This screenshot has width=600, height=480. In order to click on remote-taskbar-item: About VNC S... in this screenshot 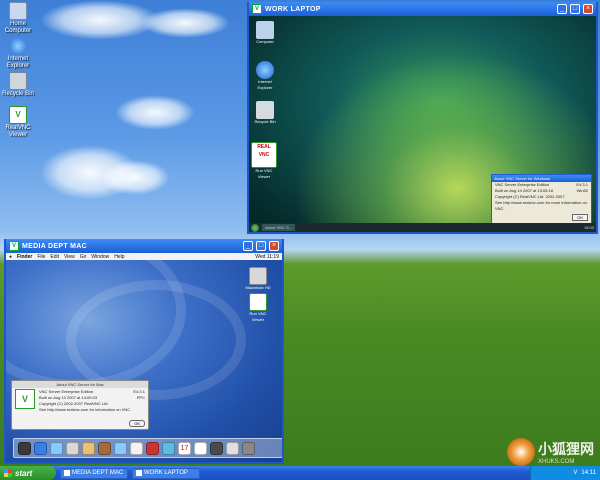, I will do `click(279, 227)`.